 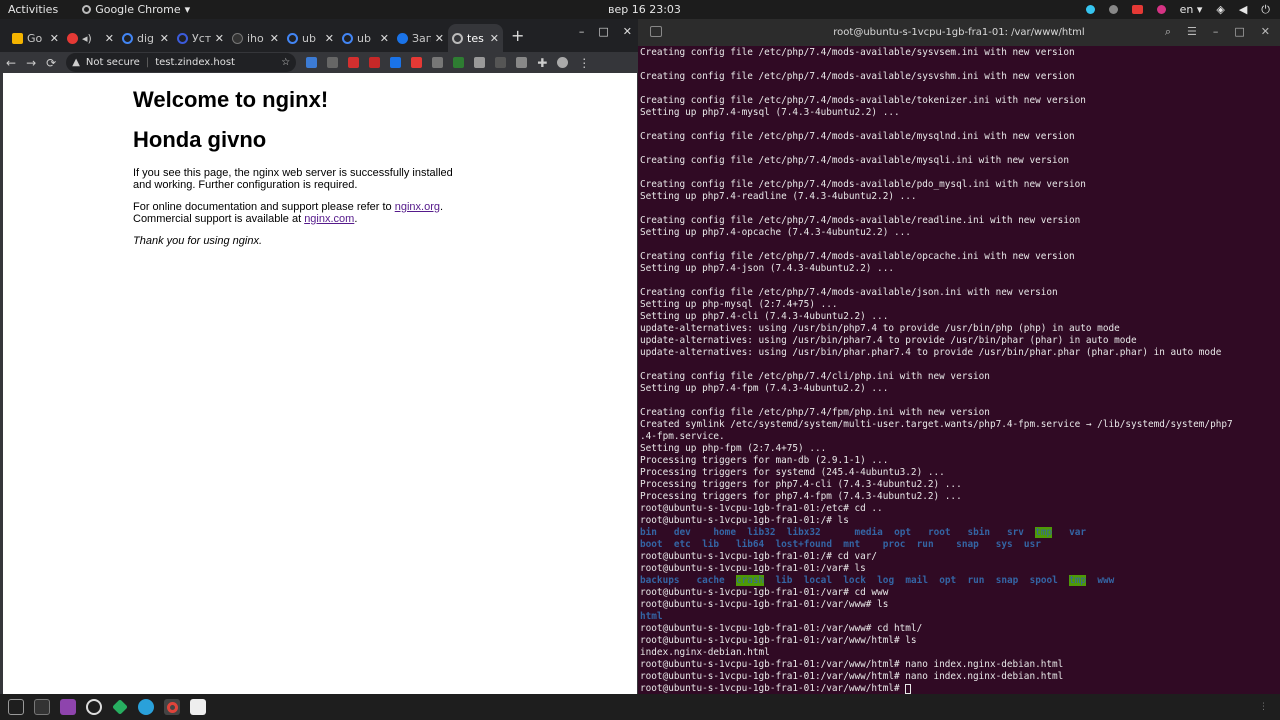 I want to click on terminal-icon, so click(x=42, y=707).